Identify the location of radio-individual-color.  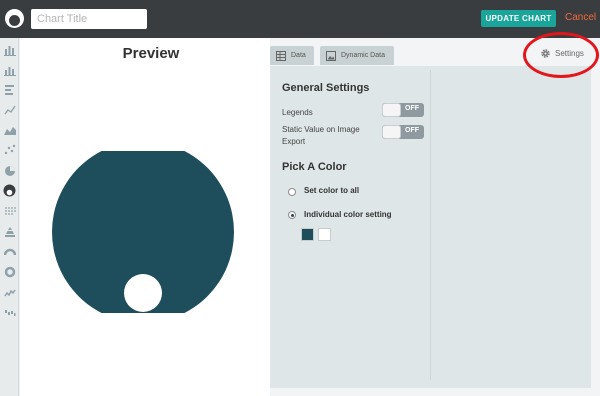
(292, 215).